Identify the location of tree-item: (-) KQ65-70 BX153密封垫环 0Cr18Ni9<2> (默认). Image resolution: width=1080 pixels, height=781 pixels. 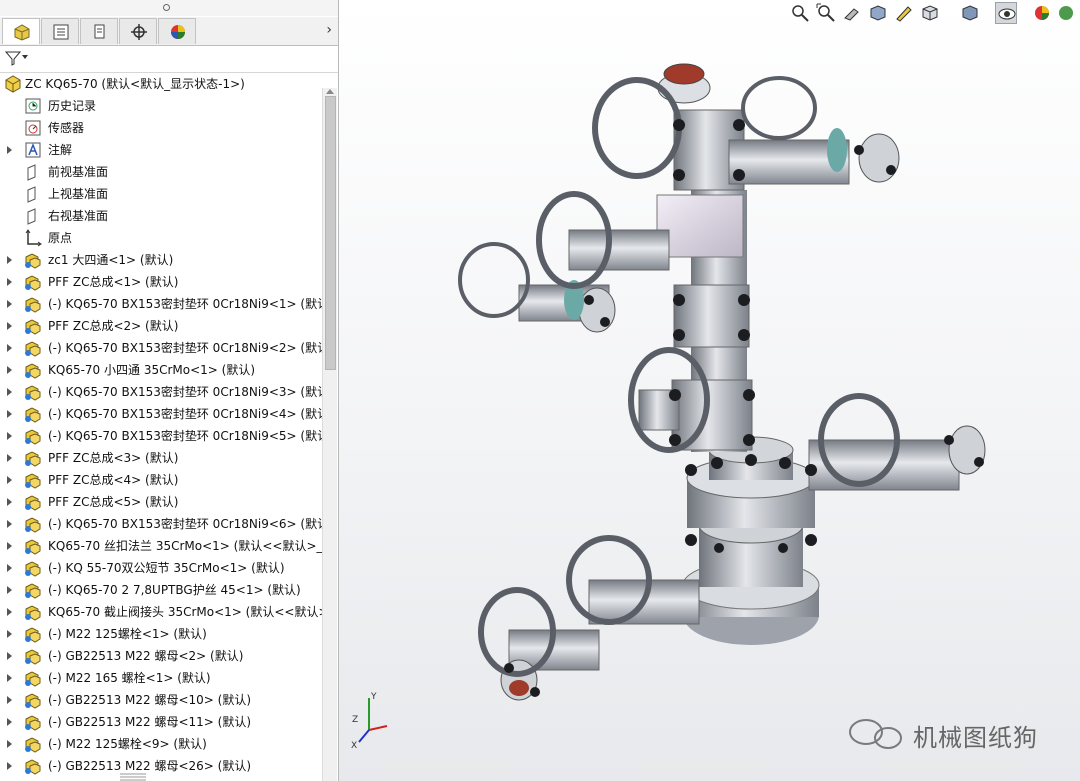
(161, 348).